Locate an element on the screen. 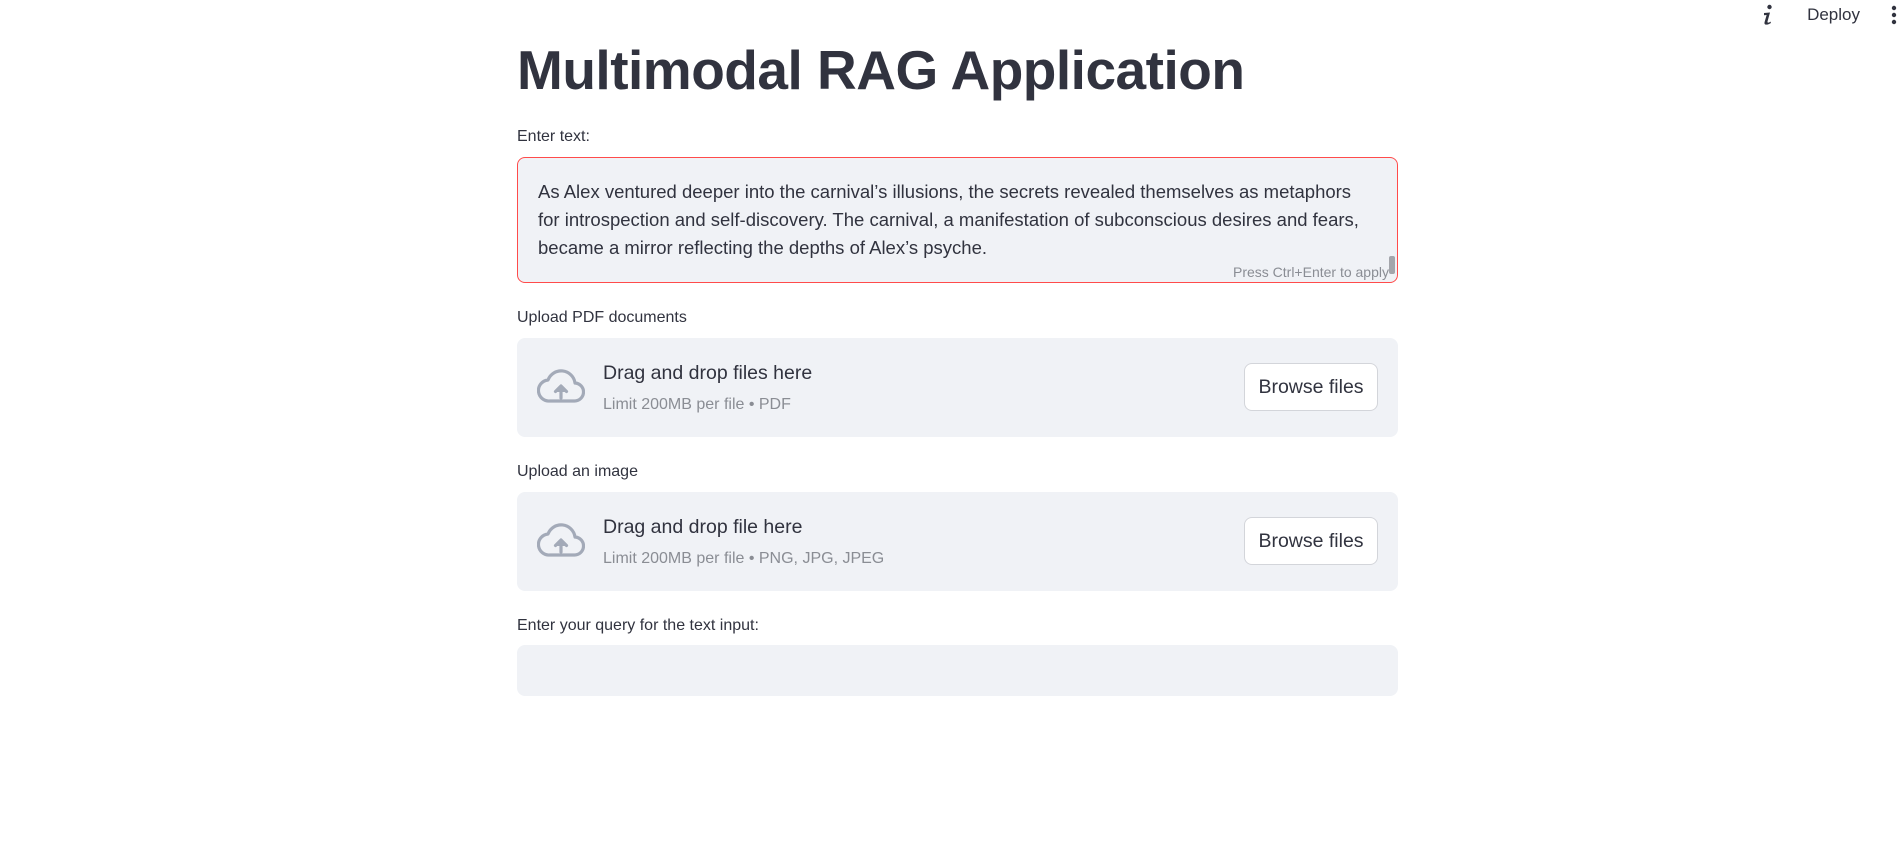 The height and width of the screenshot is (859, 1904). pdf-dropzone-limit: Limit 200MB per file • PDF is located at coordinates (697, 404).